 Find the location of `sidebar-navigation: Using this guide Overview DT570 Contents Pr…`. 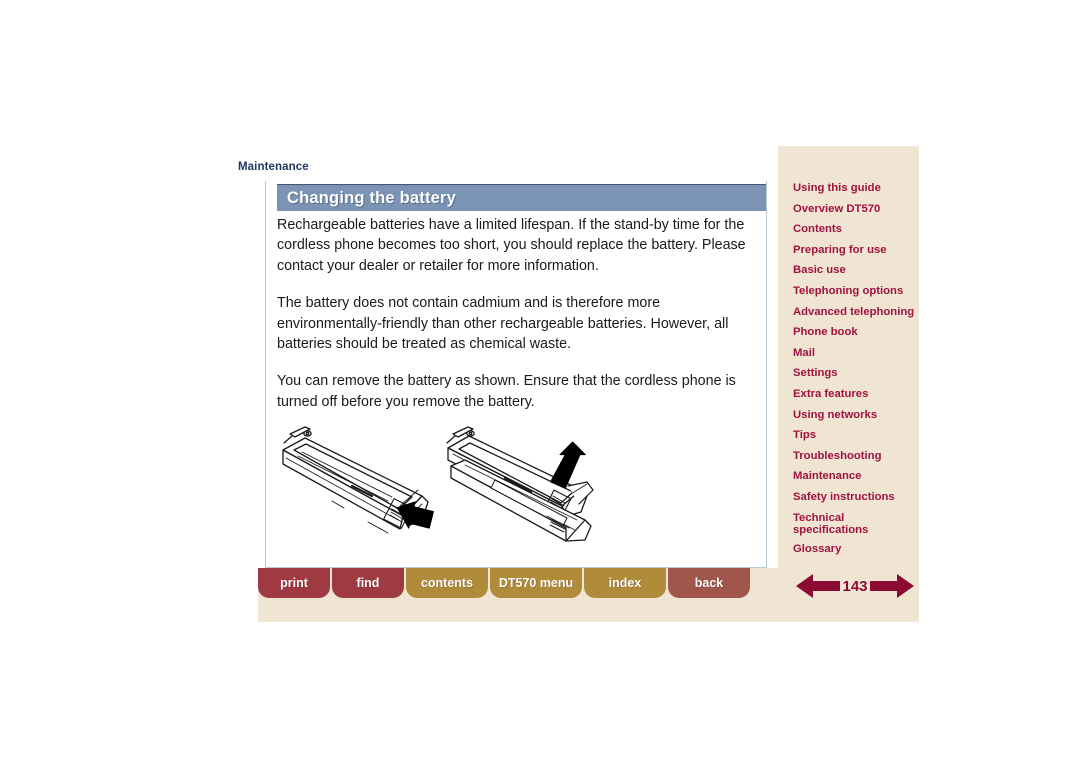

sidebar-navigation: Using this guide Overview DT570 Contents Pr… is located at coordinates (848, 357).